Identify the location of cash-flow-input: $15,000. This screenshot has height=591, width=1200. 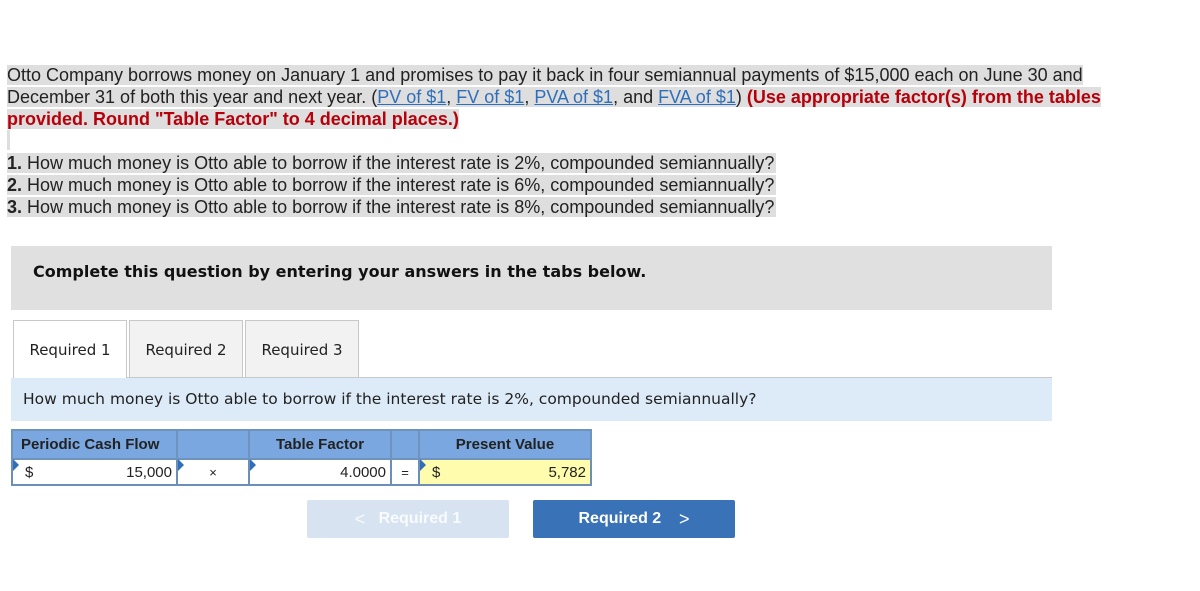
(94, 472).